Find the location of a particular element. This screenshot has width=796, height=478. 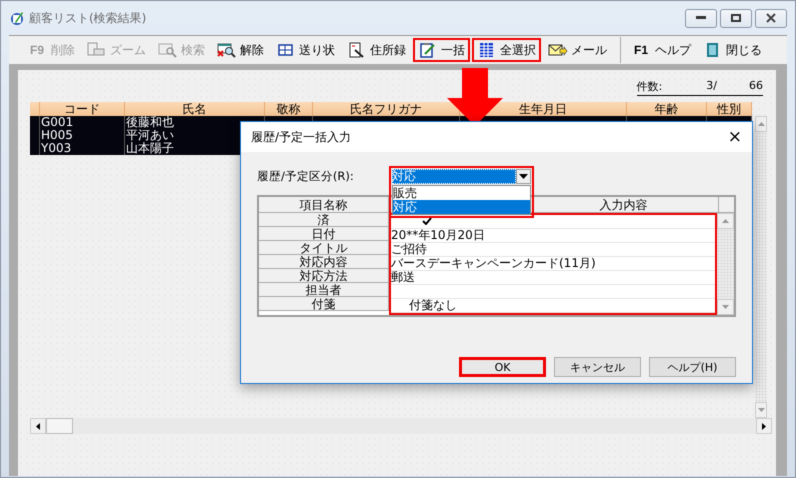

column-header: 性別 is located at coordinates (729, 109).